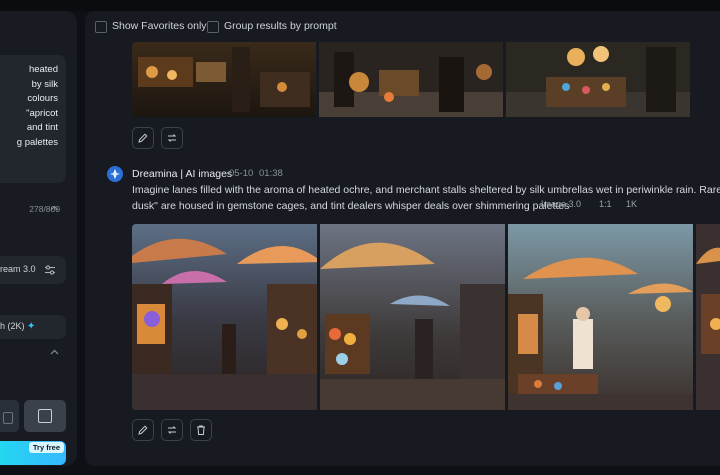 The height and width of the screenshot is (475, 720). I want to click on avatar, so click(115, 174).